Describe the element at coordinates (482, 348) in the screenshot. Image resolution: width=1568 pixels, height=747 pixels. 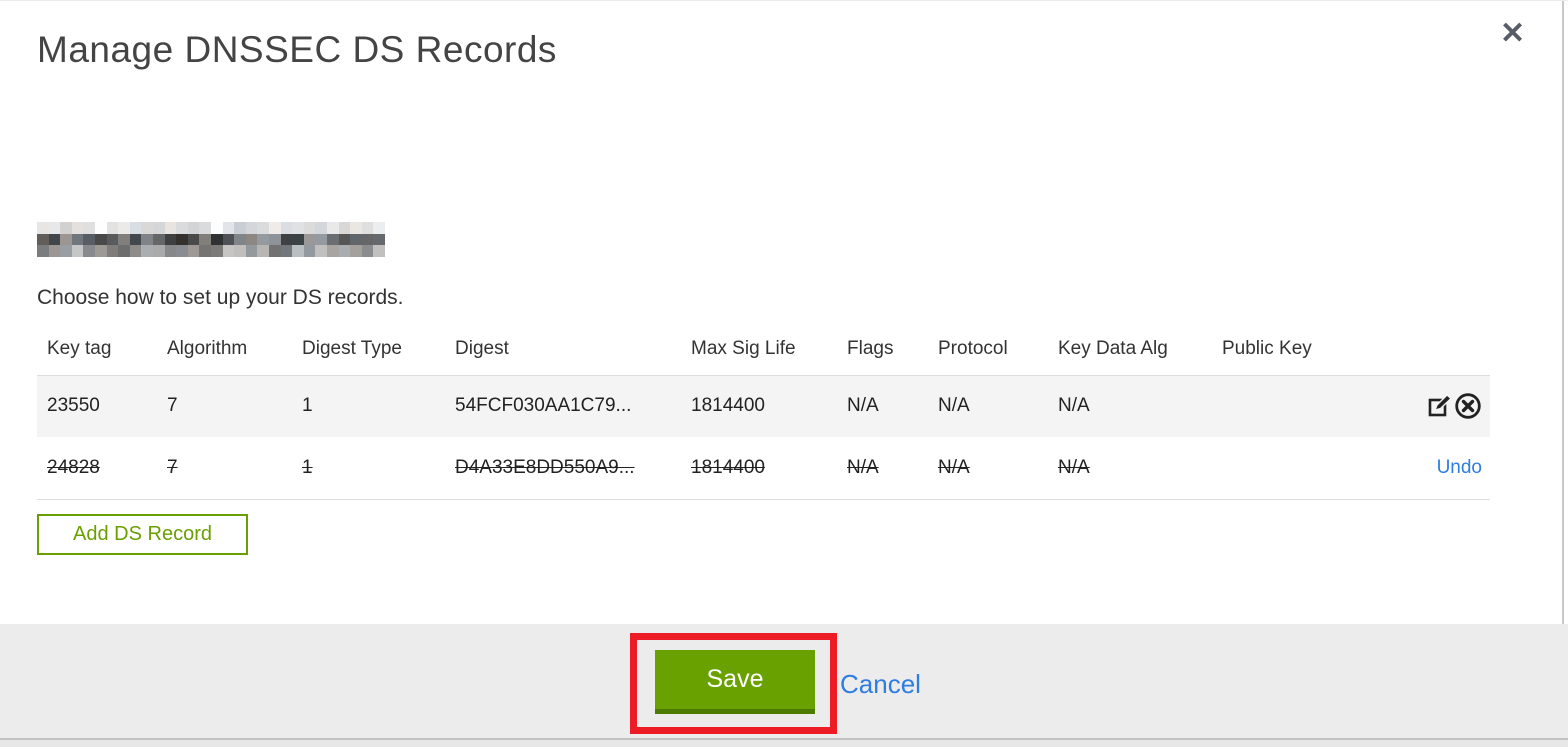
I see `col-header-digest: Digest` at that location.